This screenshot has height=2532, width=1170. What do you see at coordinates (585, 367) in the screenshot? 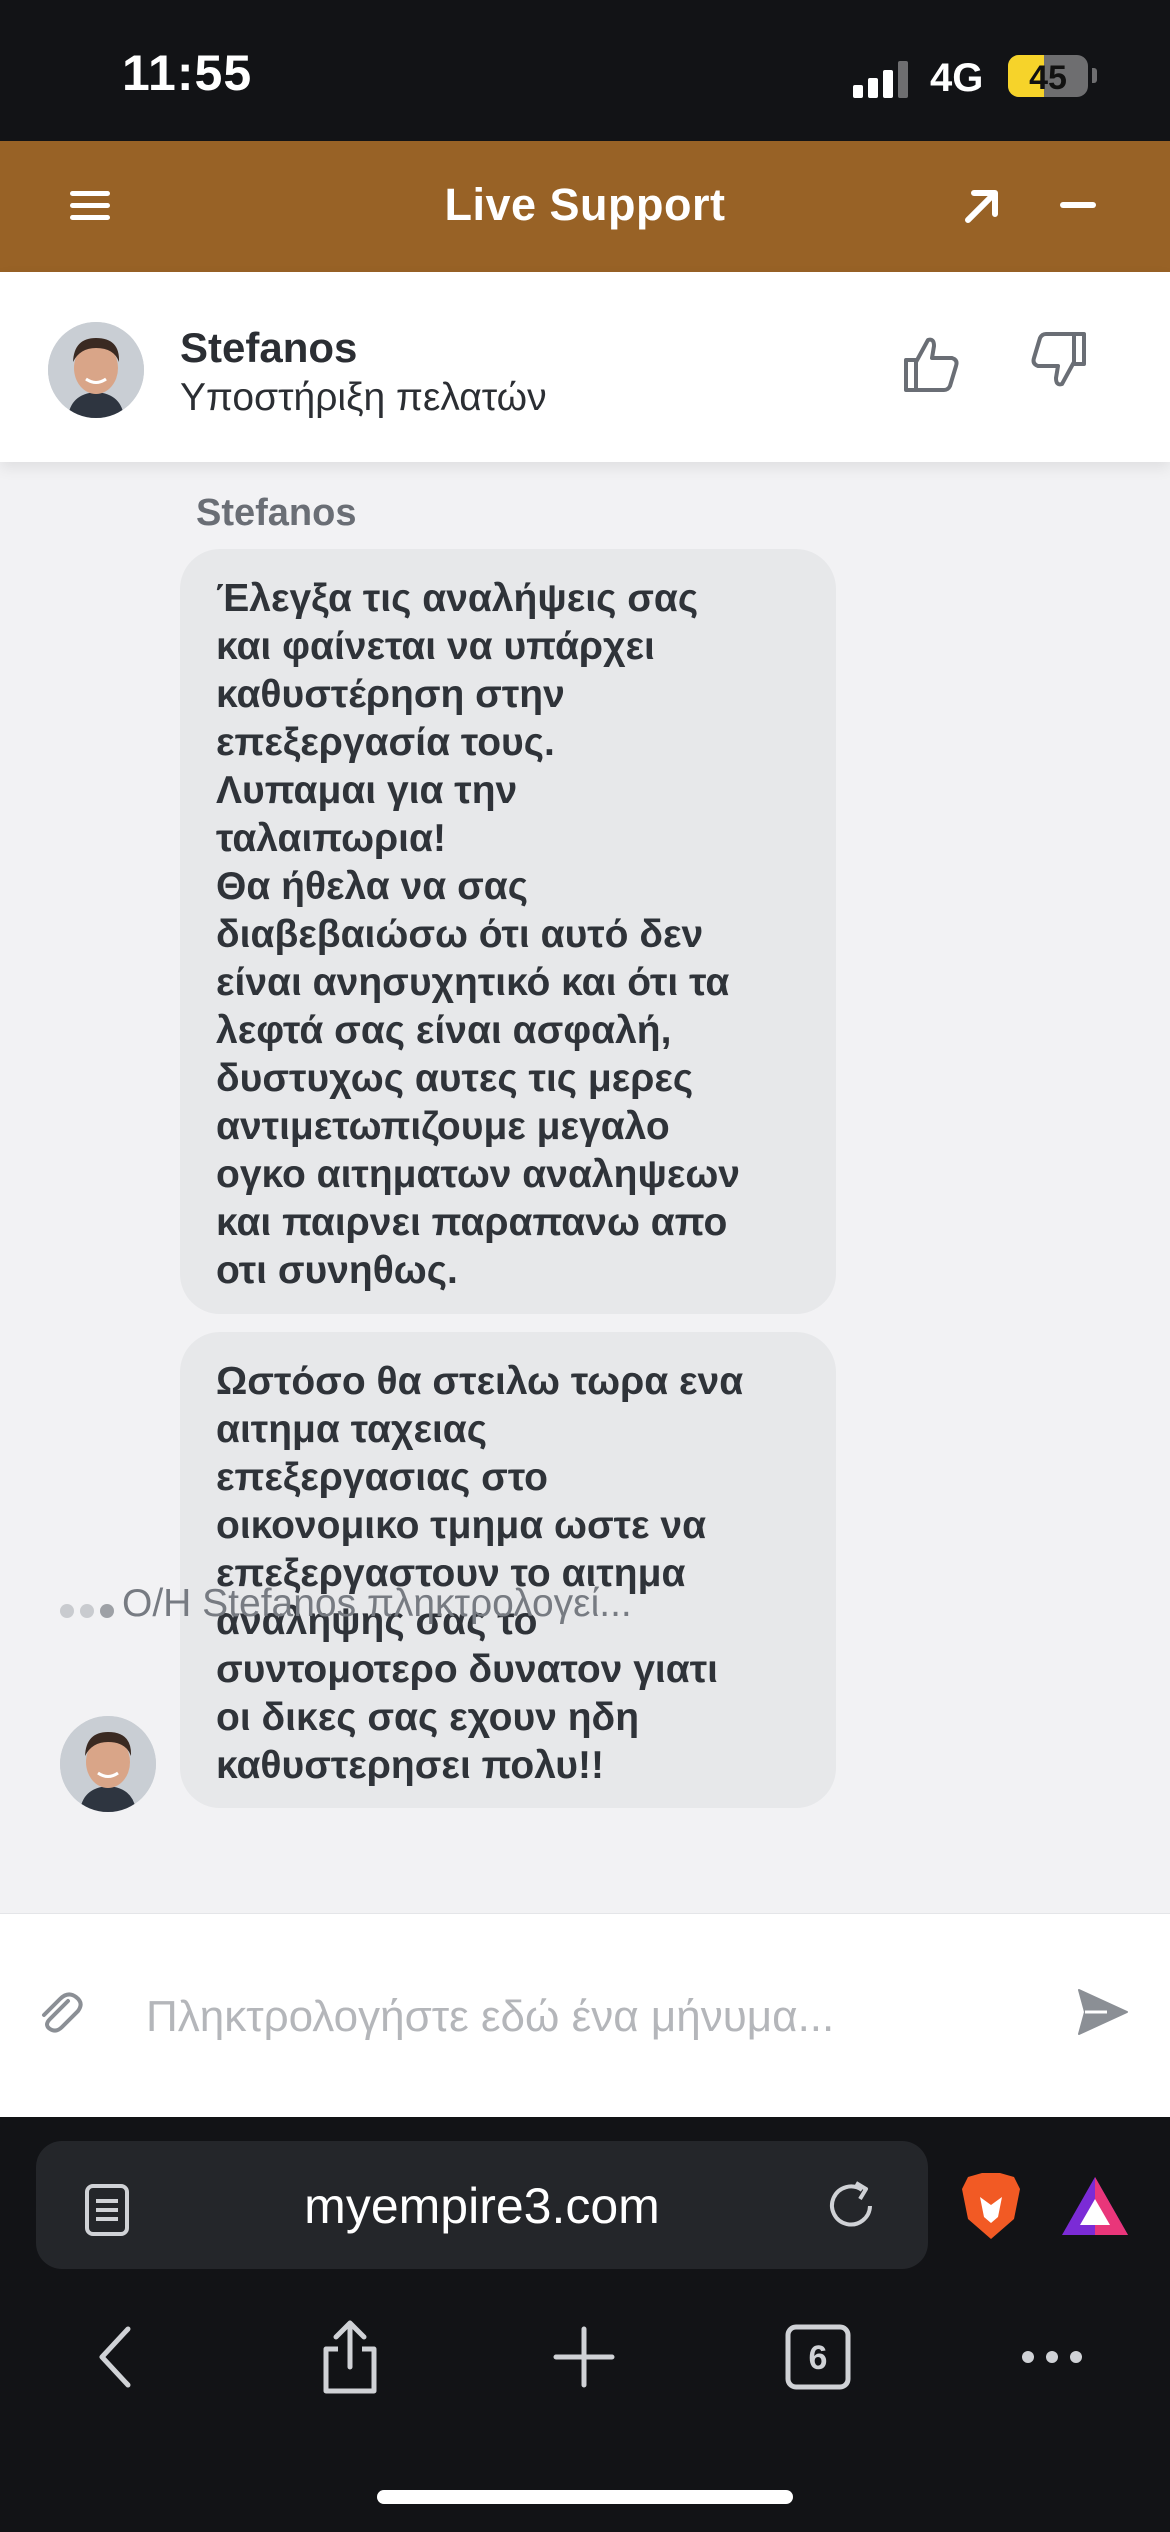
I see `agent-header: Stefanos Υποστήριξη πελατών` at bounding box center [585, 367].